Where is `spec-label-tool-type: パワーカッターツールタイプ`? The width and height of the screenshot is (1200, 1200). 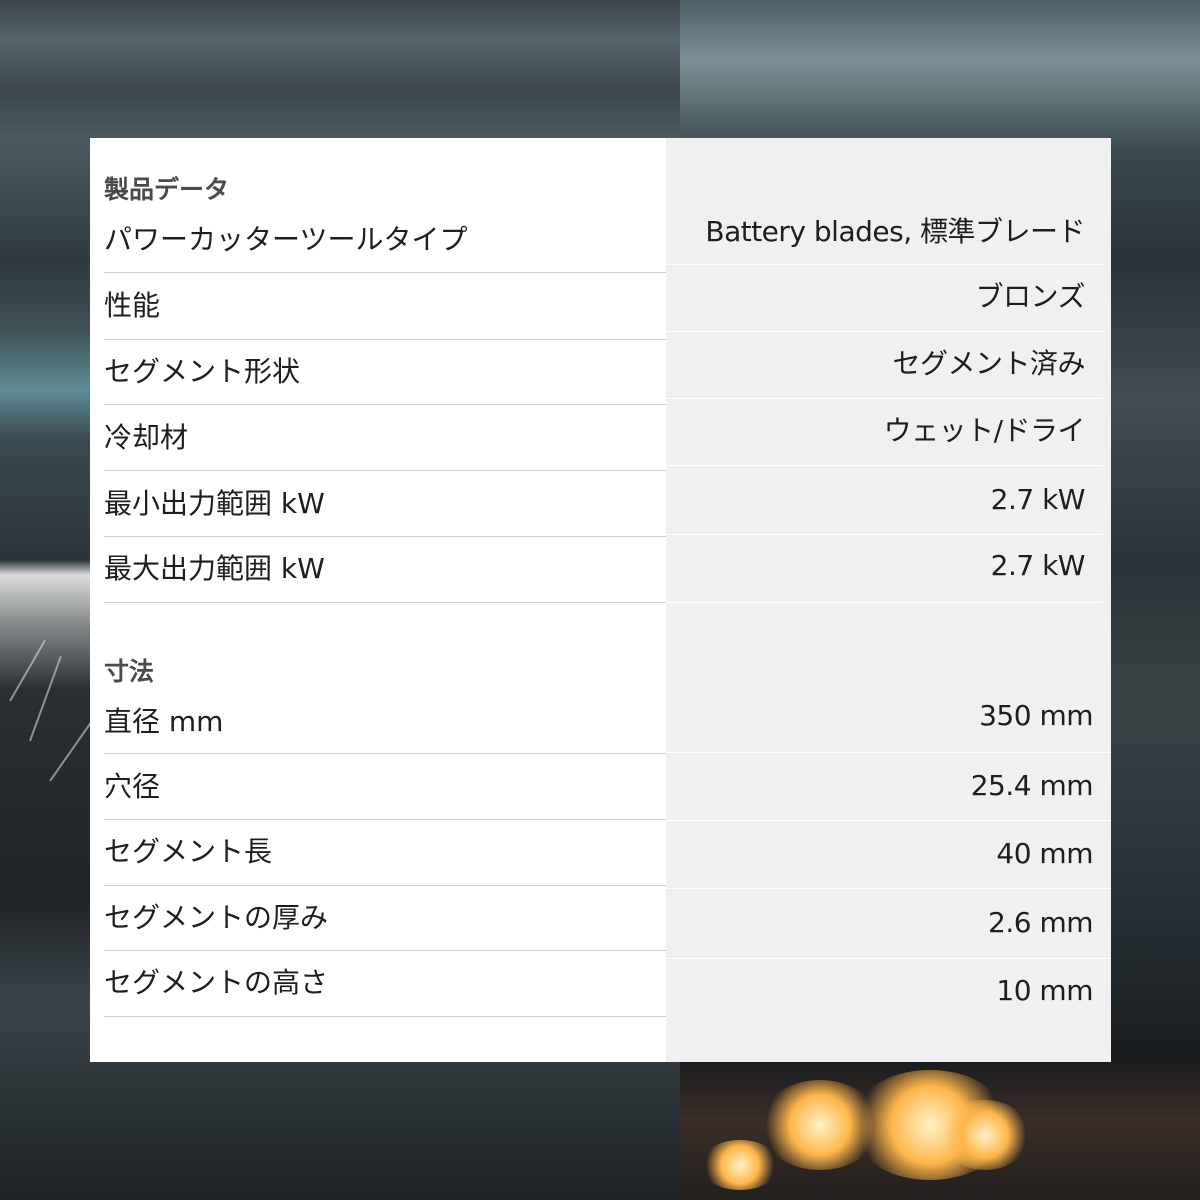
spec-label-tool-type: パワーカッターツールタイプ is located at coordinates (286, 239).